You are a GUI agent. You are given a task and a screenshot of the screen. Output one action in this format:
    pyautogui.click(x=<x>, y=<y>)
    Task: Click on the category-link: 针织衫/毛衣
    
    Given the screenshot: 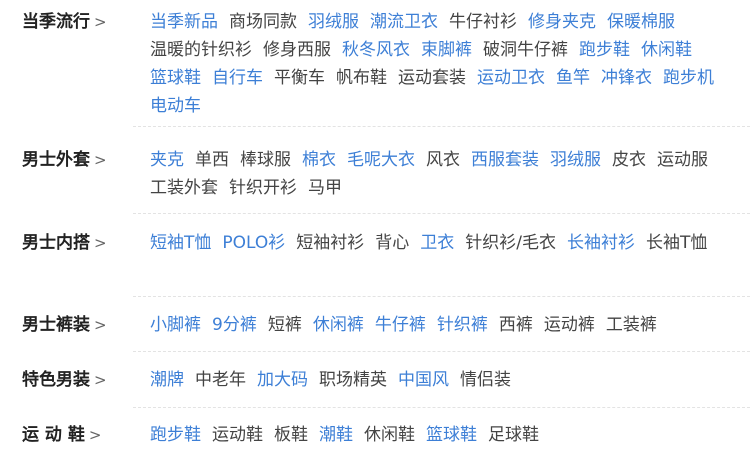 What is the action you would take?
    pyautogui.click(x=510, y=243)
    